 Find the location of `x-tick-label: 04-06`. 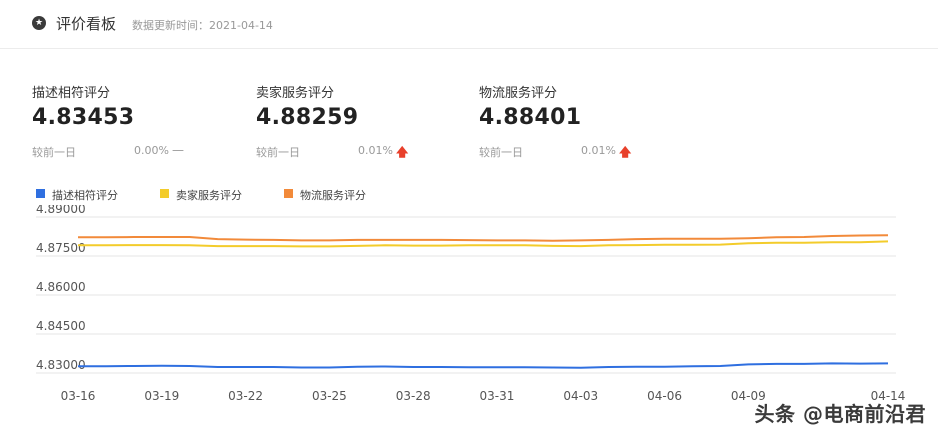

x-tick-label: 04-06 is located at coordinates (664, 396).